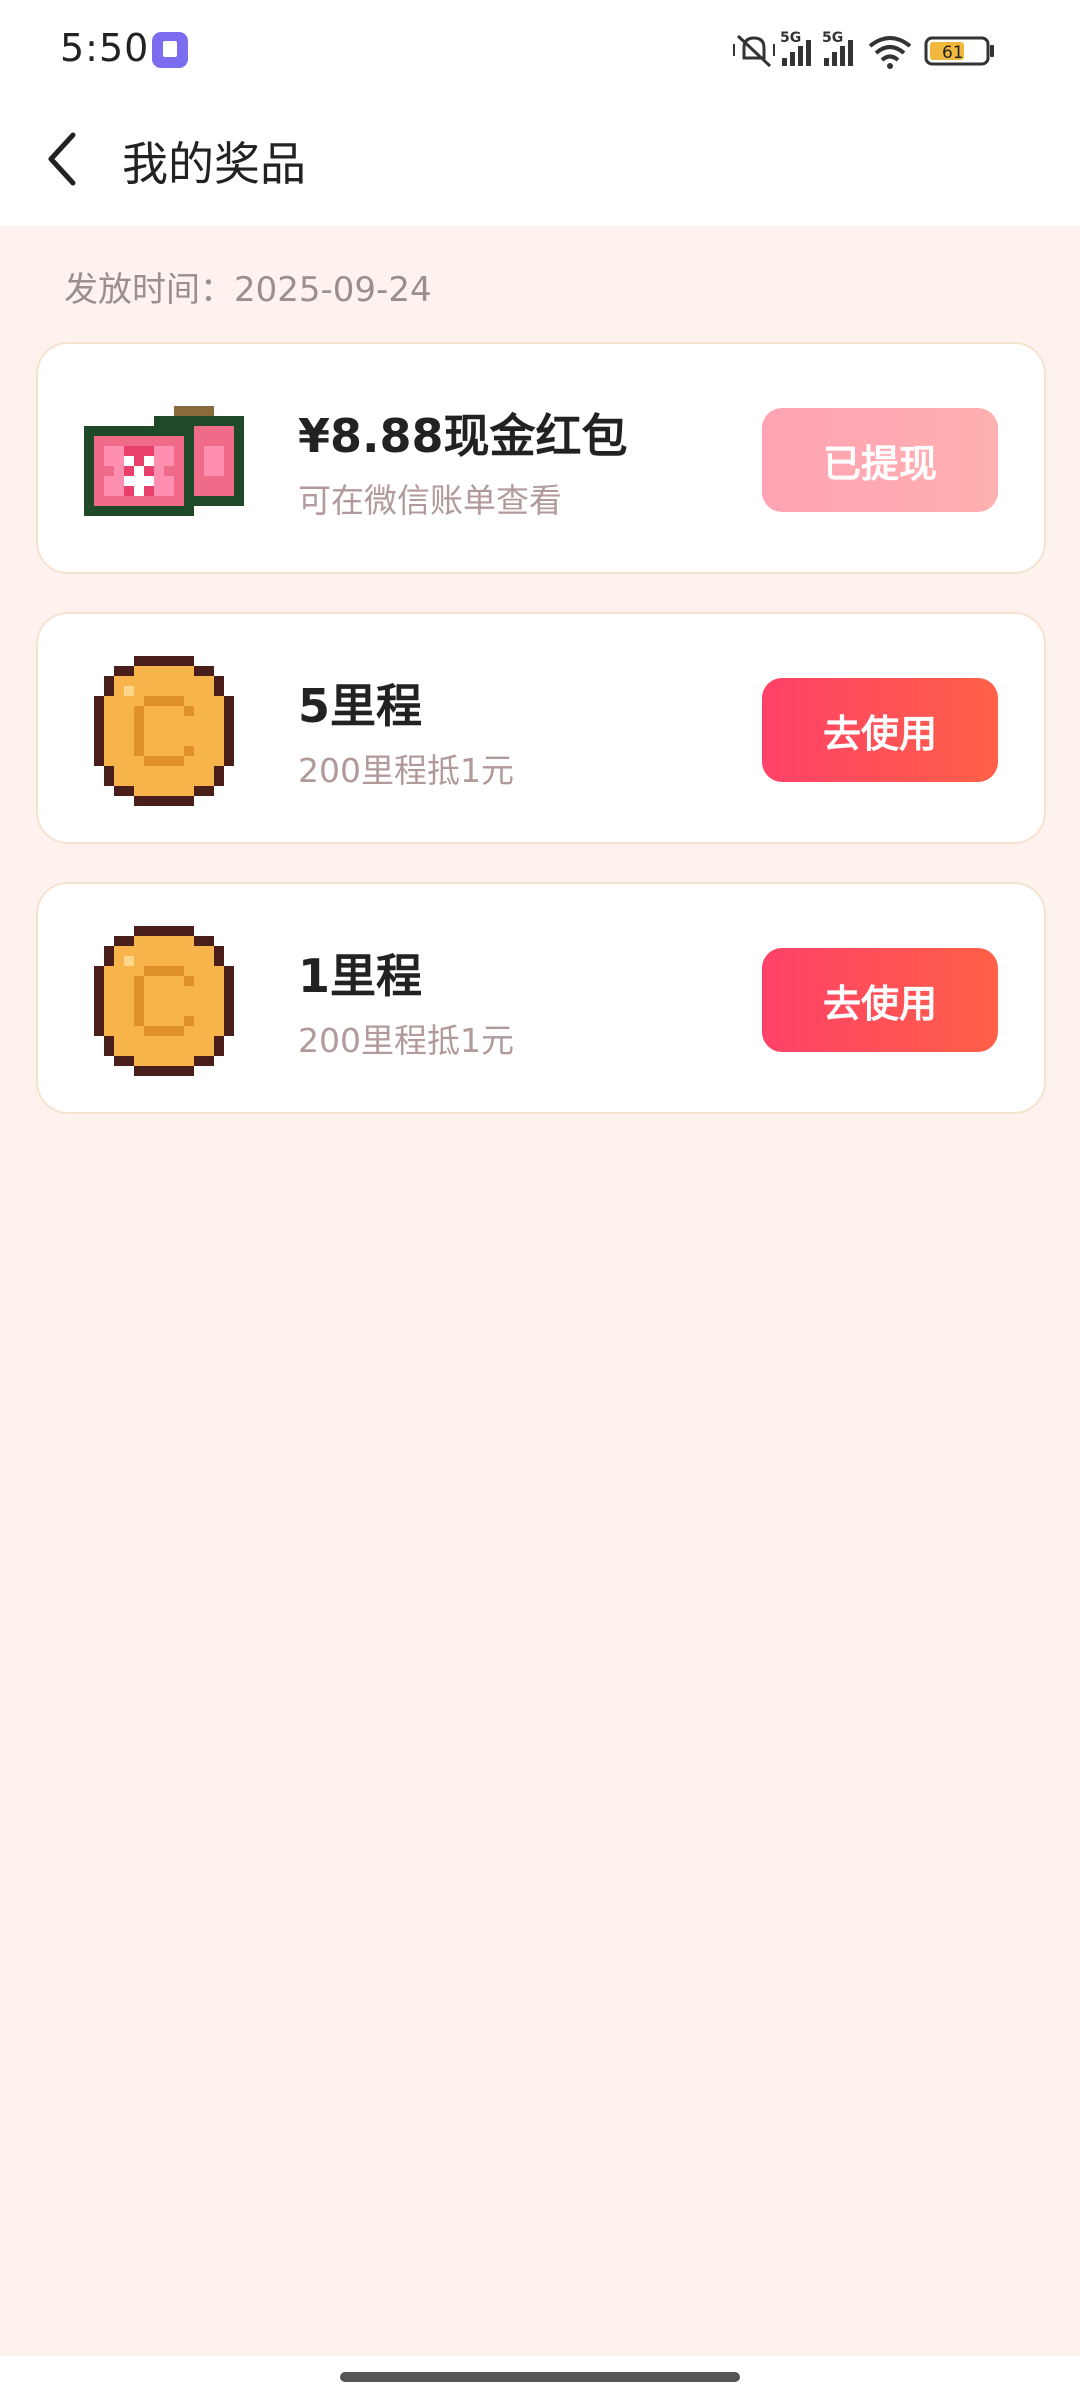 Image resolution: width=1080 pixels, height=2400 pixels. What do you see at coordinates (463, 436) in the screenshot?
I see `prize-title: ¥8.88现金红包` at bounding box center [463, 436].